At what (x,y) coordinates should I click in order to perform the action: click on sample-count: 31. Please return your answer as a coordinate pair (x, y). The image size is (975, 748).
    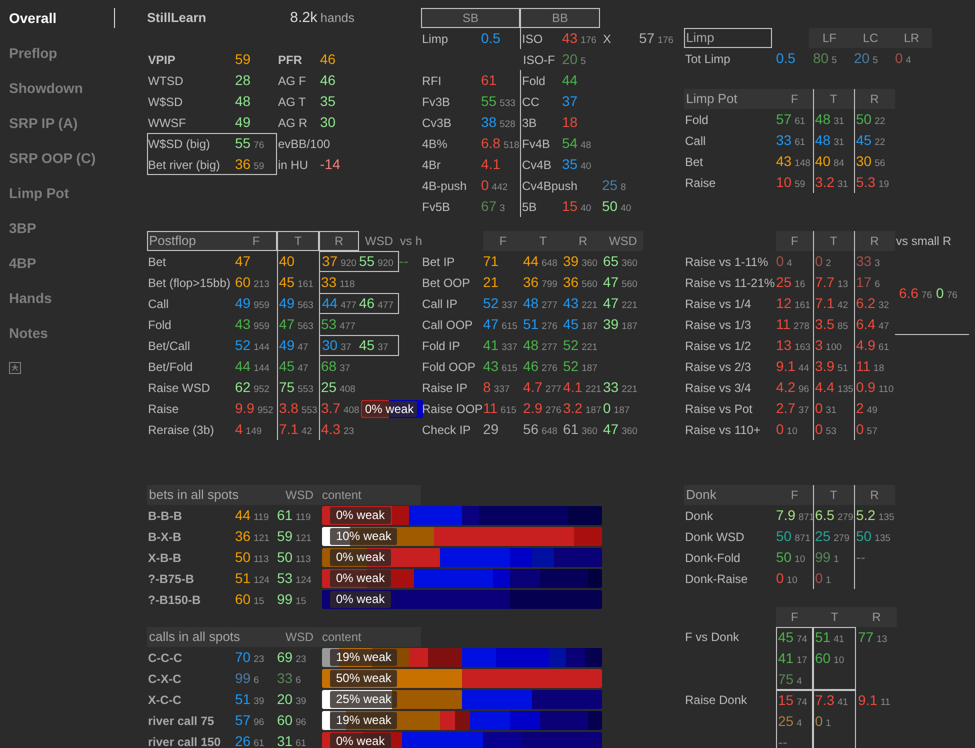
    Looking at the image, I should click on (839, 142).